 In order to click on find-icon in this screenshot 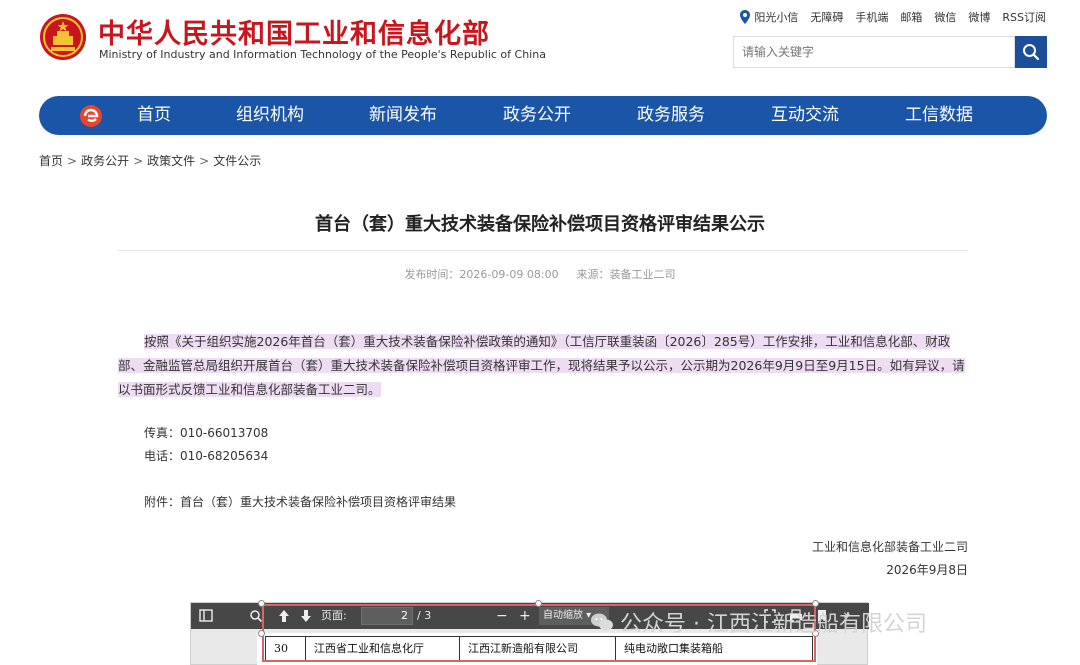, I will do `click(256, 616)`.